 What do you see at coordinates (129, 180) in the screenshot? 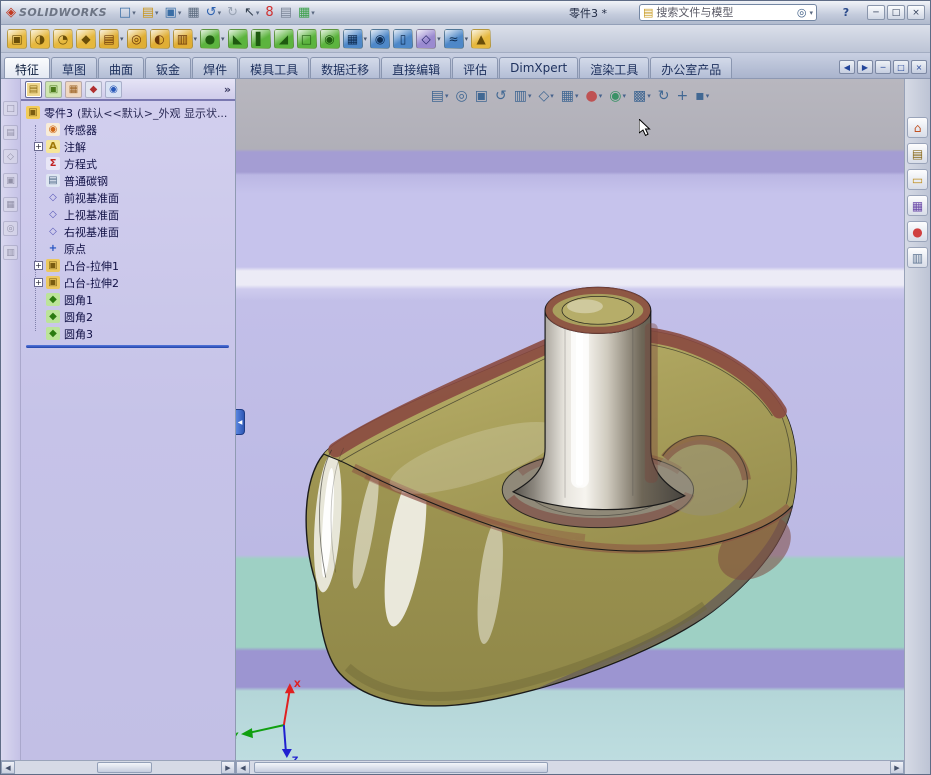
I see `tree-item-material: ▤ 普通碳钢` at bounding box center [129, 180].